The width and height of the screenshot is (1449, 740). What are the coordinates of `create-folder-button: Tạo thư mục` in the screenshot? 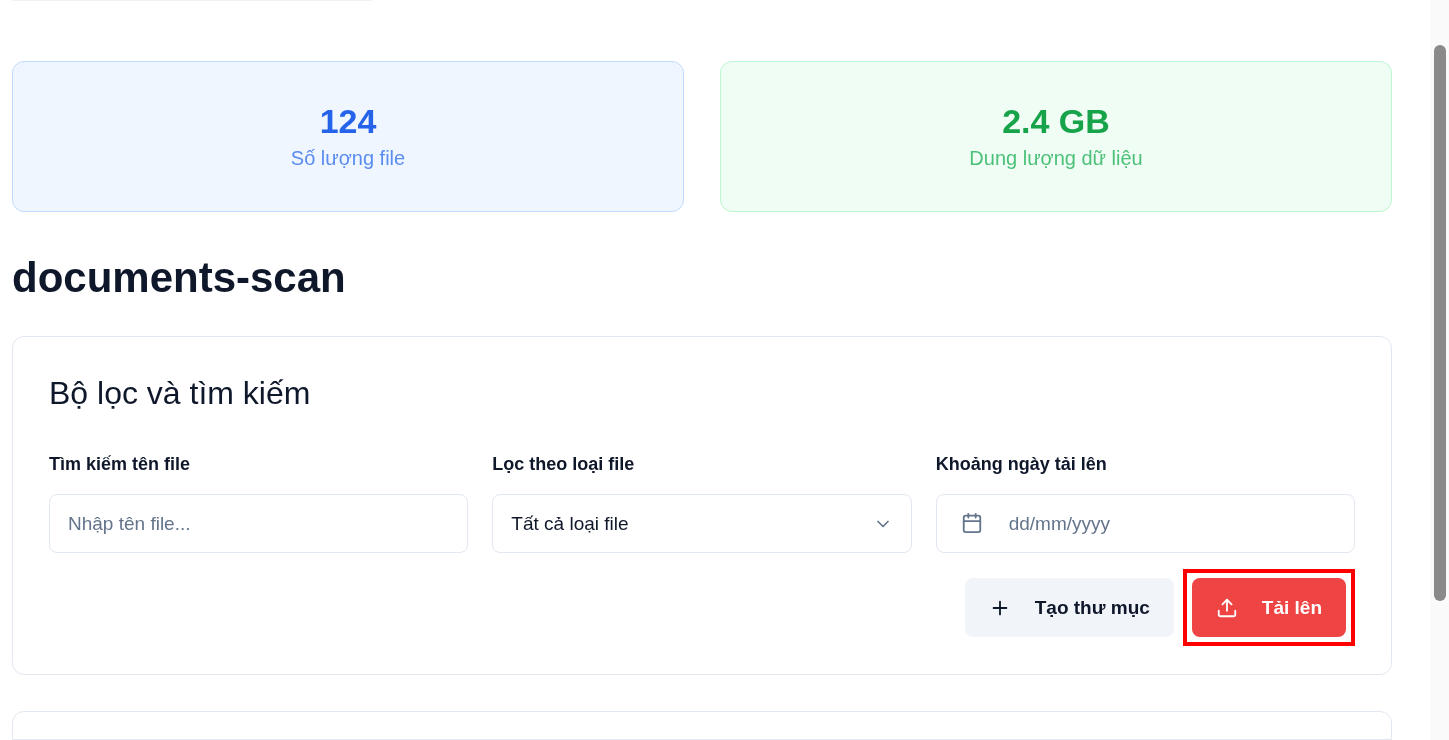 It's located at (1069, 608).